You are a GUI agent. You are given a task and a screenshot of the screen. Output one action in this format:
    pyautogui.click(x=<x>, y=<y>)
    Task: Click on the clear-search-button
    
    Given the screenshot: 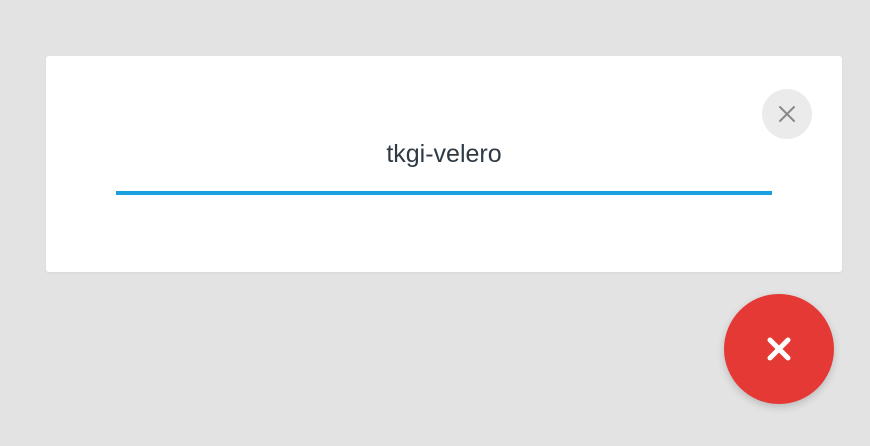 What is the action you would take?
    pyautogui.click(x=787, y=114)
    